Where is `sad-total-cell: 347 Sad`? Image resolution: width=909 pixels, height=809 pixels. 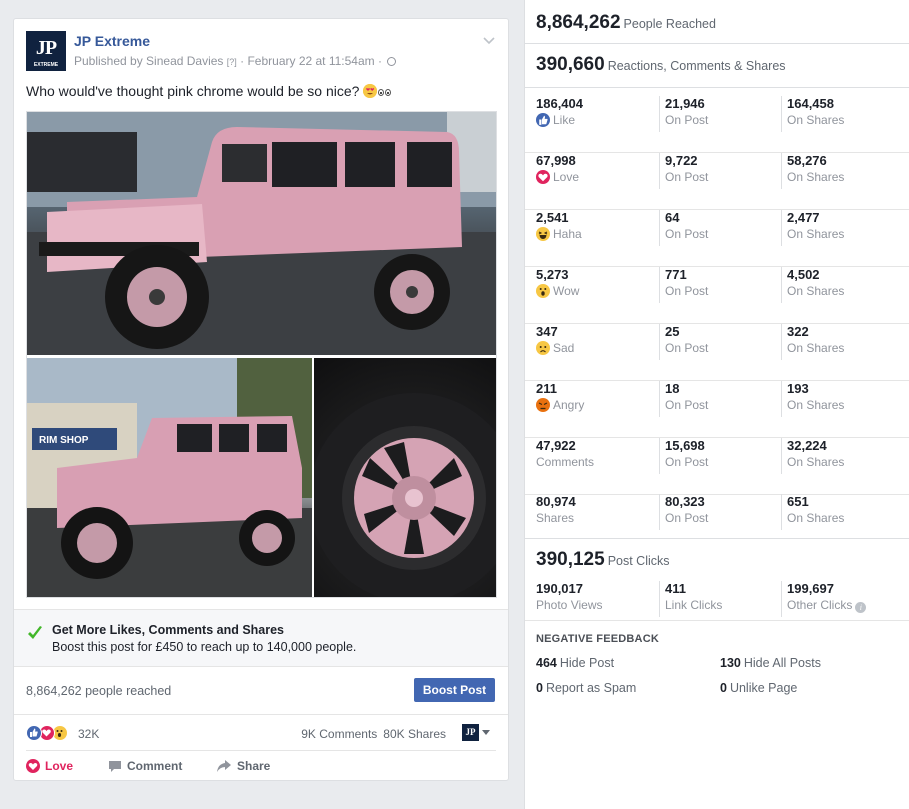
sad-total-cell: 347 Sad is located at coordinates (555, 342).